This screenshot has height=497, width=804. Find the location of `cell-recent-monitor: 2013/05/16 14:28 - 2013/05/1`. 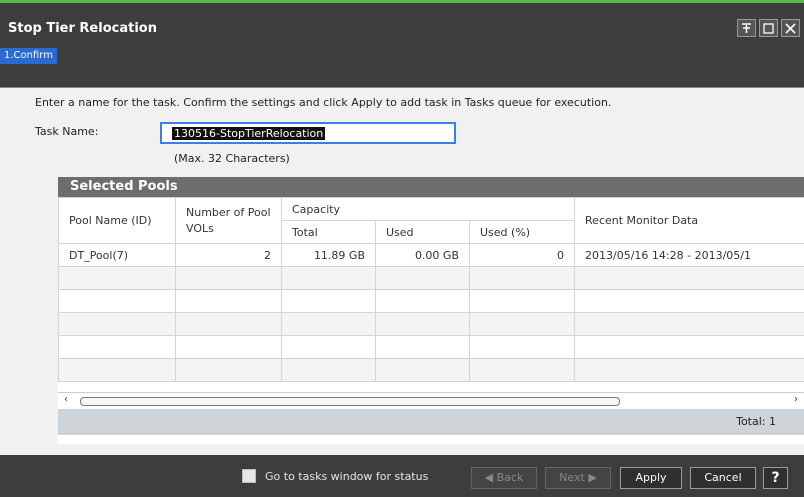

cell-recent-monitor: 2013/05/16 14:28 - 2013/05/1 is located at coordinates (689, 255).